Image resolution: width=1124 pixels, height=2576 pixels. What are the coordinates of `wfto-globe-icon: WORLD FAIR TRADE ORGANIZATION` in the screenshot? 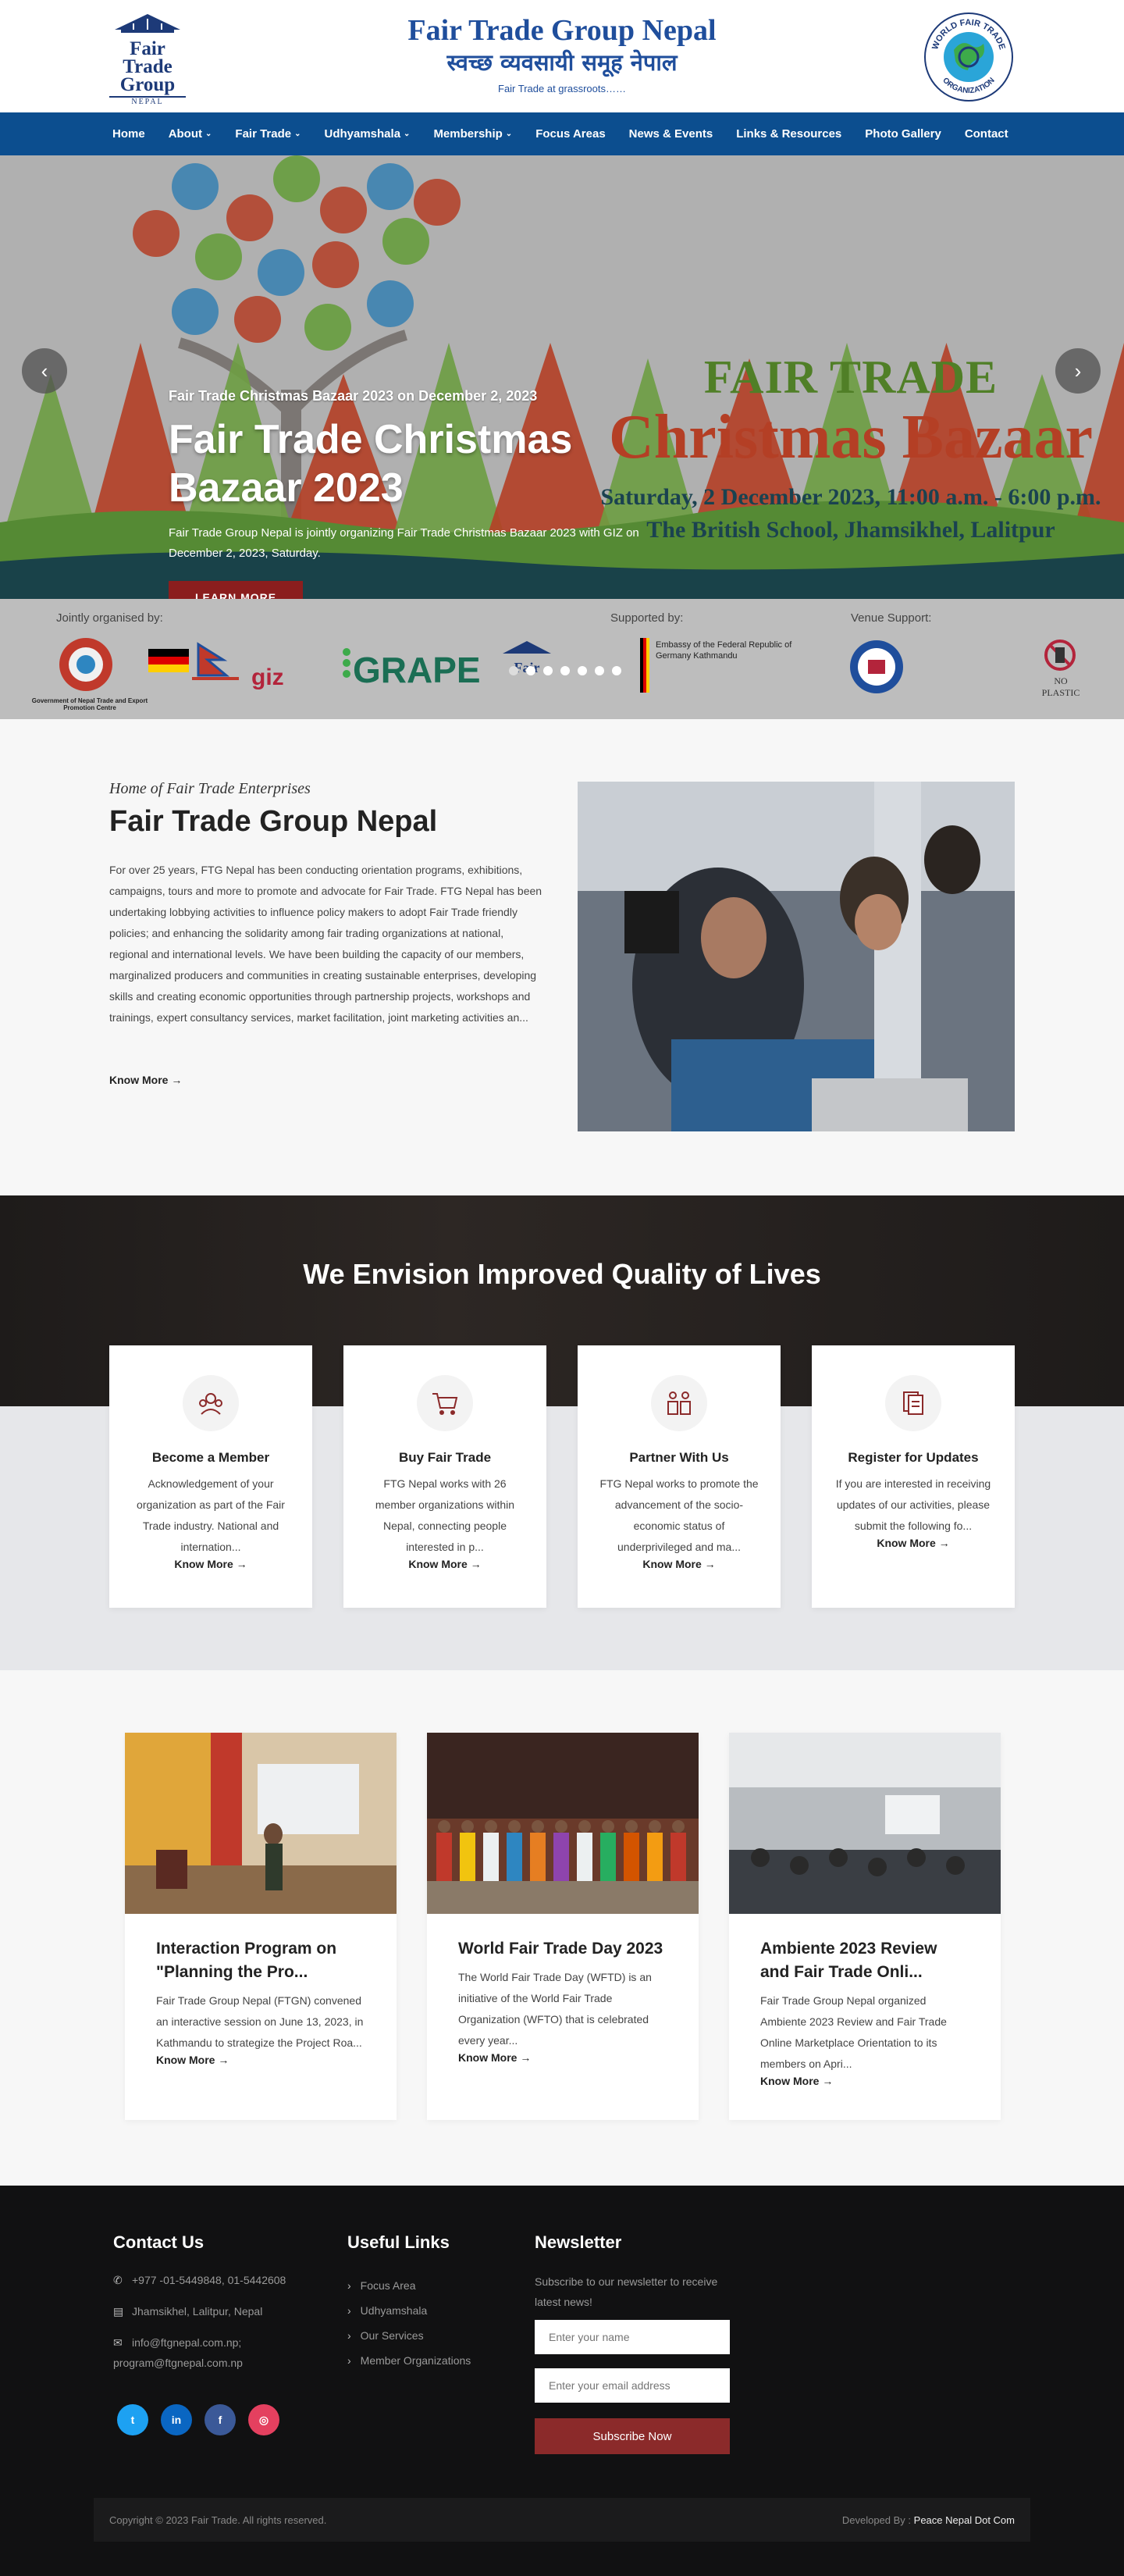 It's located at (968, 57).